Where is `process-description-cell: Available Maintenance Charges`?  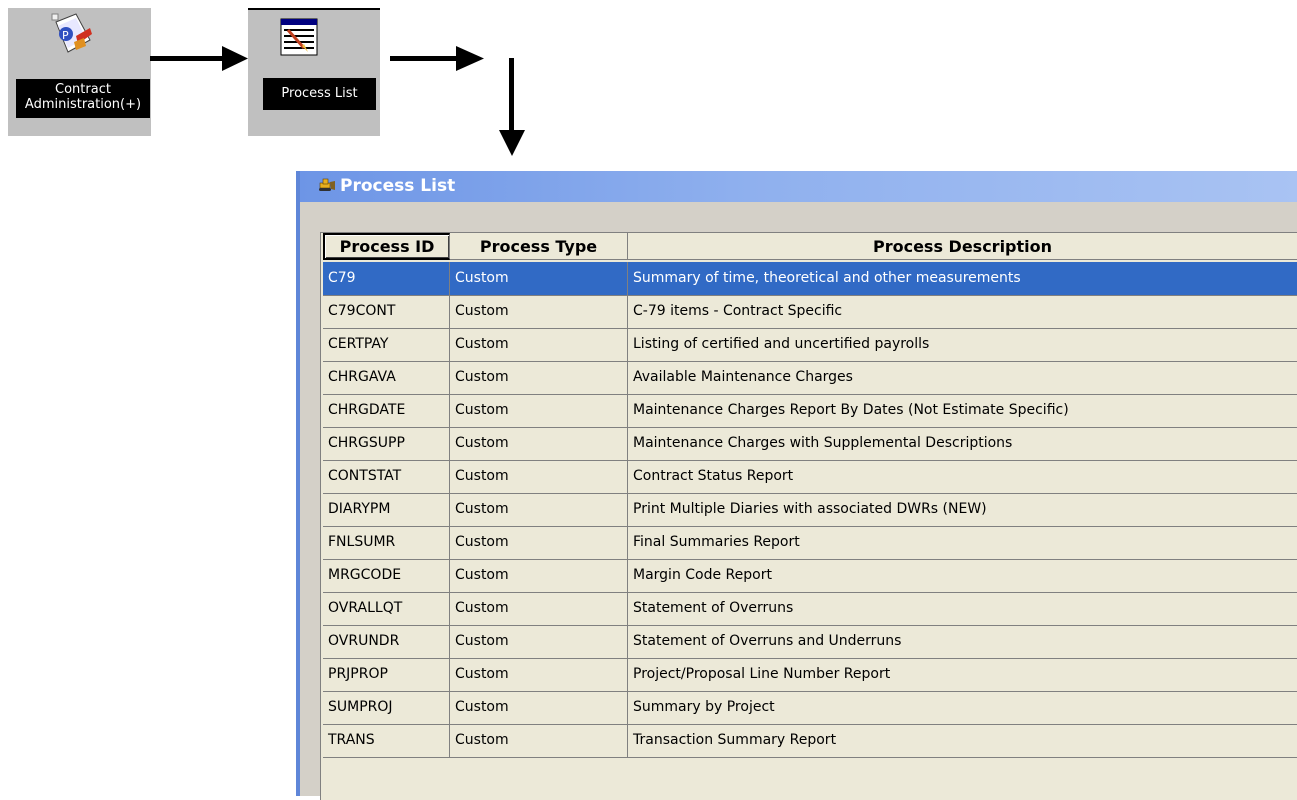 process-description-cell: Available Maintenance Charges is located at coordinates (962, 378).